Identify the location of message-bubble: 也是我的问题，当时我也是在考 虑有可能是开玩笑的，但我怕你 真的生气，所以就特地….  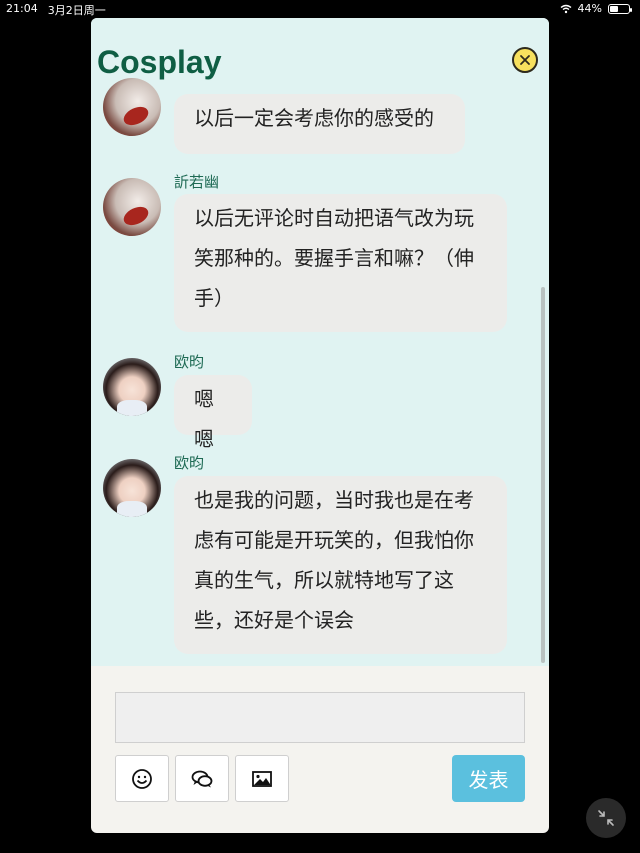
(340, 565).